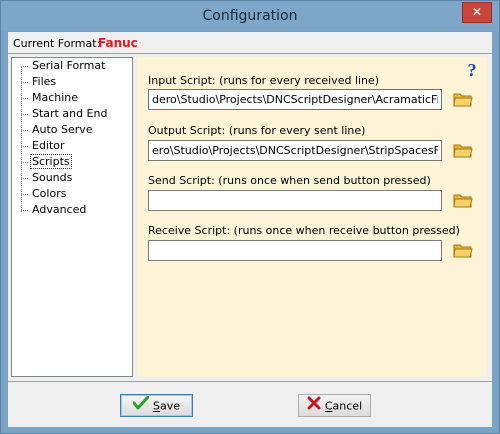  I want to click on receive-script-browse-button, so click(463, 250).